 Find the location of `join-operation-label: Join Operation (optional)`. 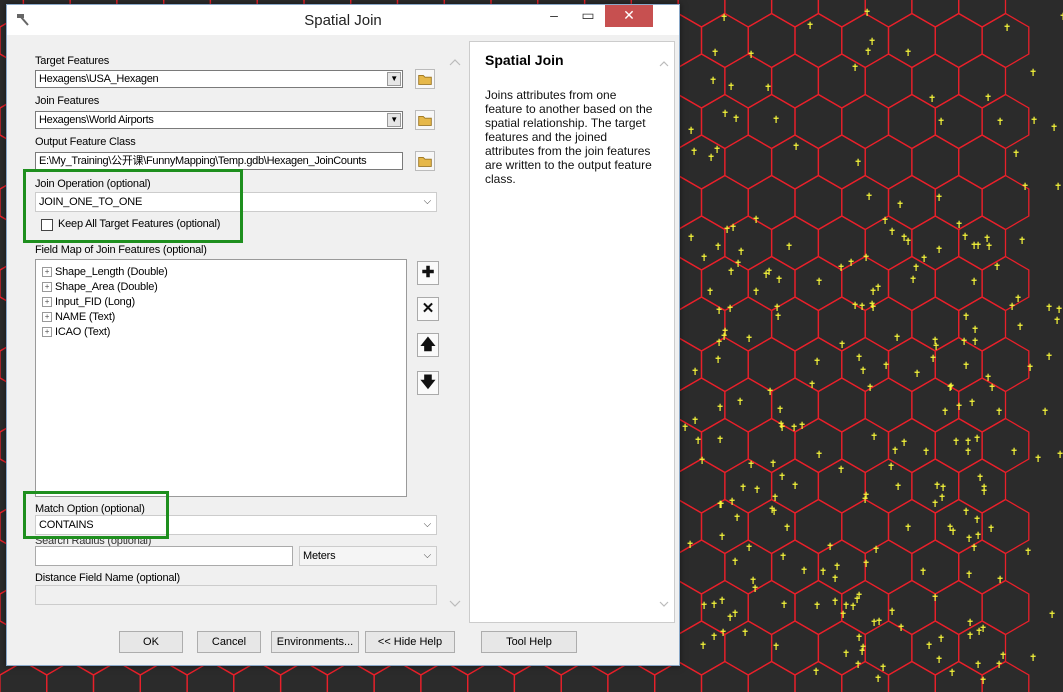

join-operation-label: Join Operation (optional) is located at coordinates (93, 184).